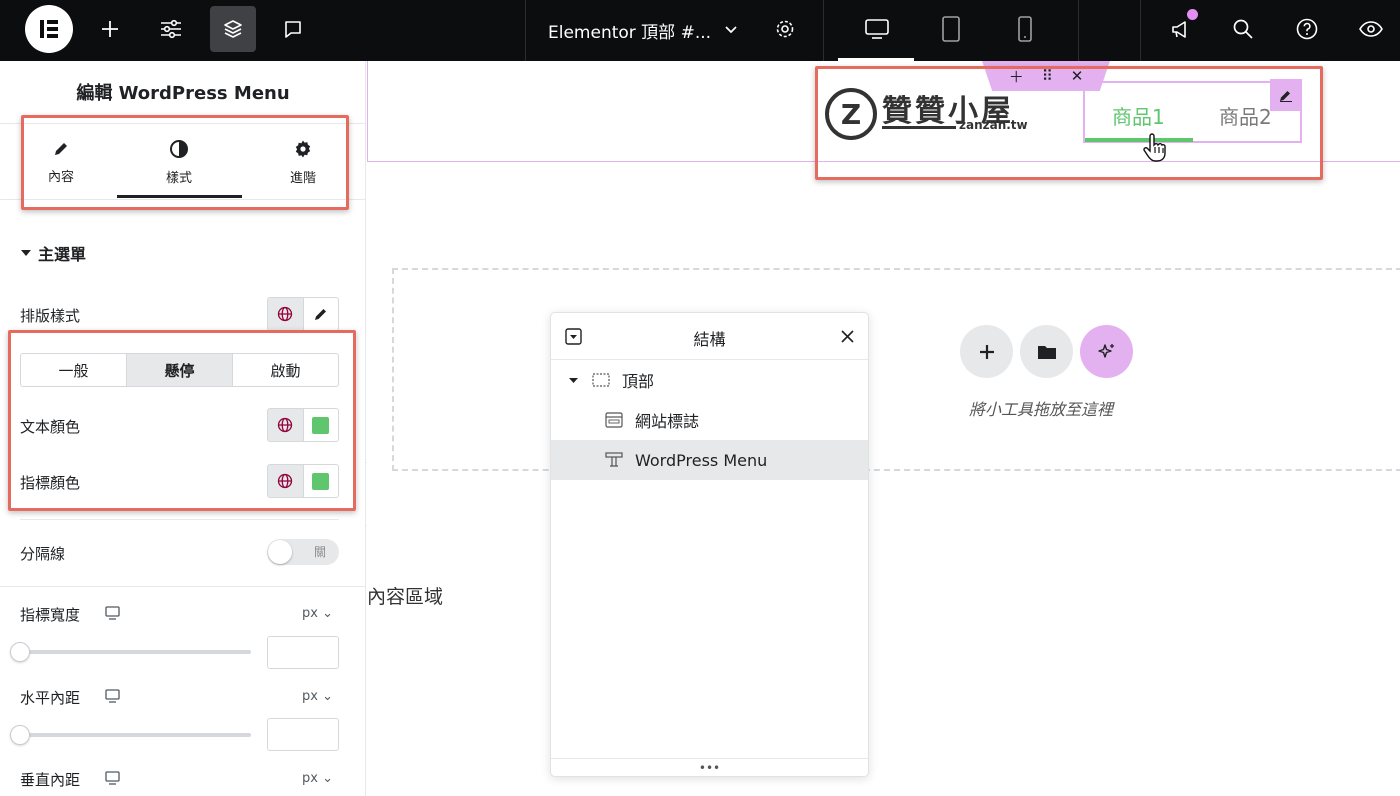 The width and height of the screenshot is (1400, 796). Describe the element at coordinates (183, 586) in the screenshot. I see `divider` at that location.